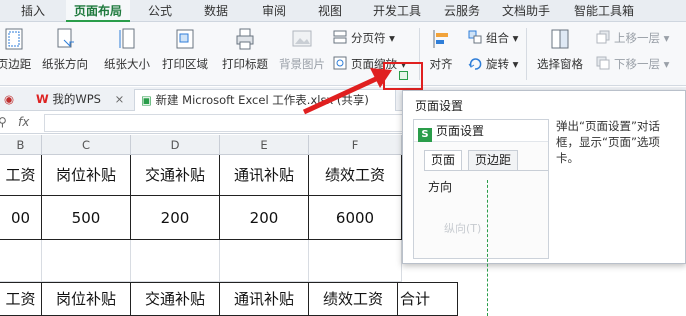 The height and width of the screenshot is (316, 686). What do you see at coordinates (475, 37) in the screenshot?
I see `group-icon` at bounding box center [475, 37].